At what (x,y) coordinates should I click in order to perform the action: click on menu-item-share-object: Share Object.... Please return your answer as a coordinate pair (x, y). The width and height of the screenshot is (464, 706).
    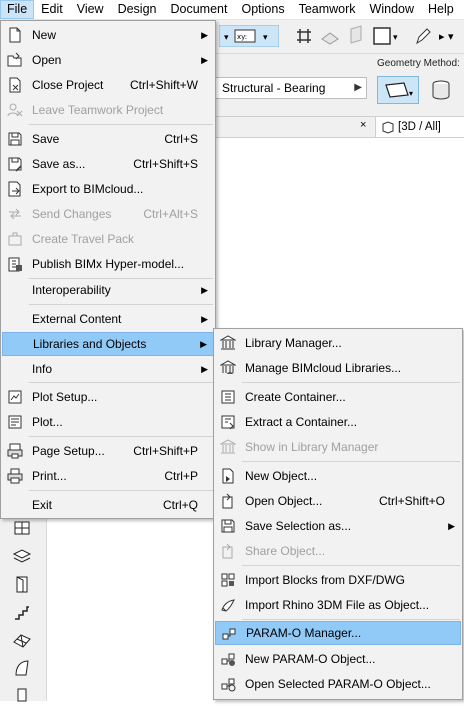
    Looking at the image, I should click on (338, 551).